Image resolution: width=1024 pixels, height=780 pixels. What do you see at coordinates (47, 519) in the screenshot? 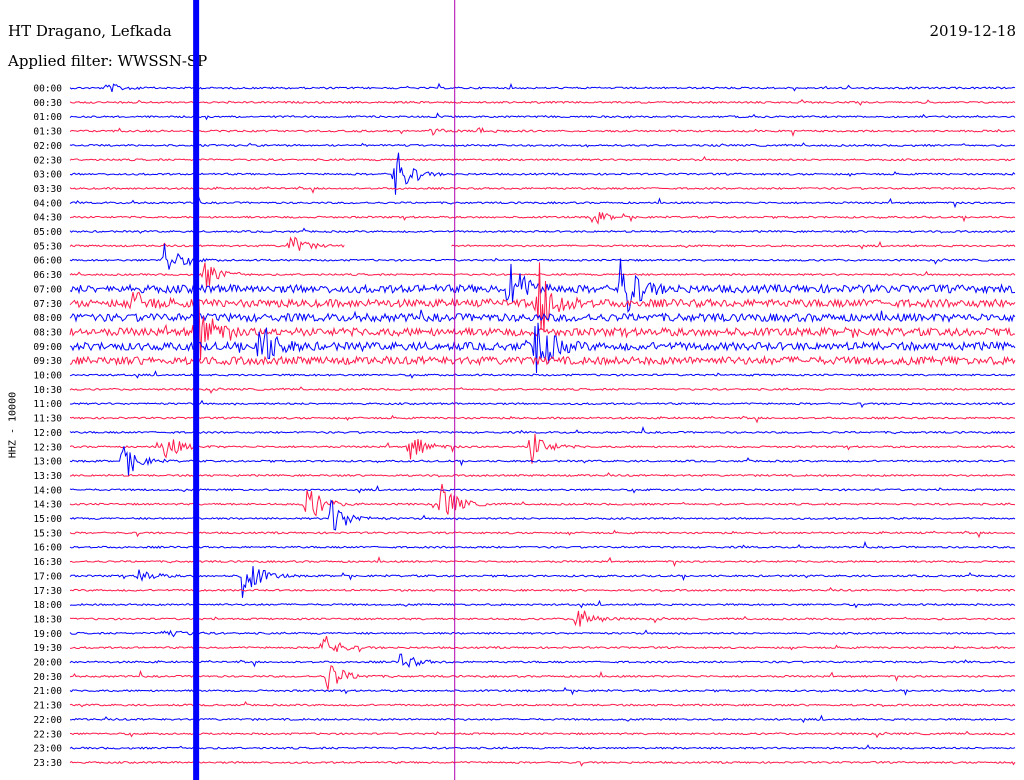
I see `time-tick-label: 15:00` at bounding box center [47, 519].